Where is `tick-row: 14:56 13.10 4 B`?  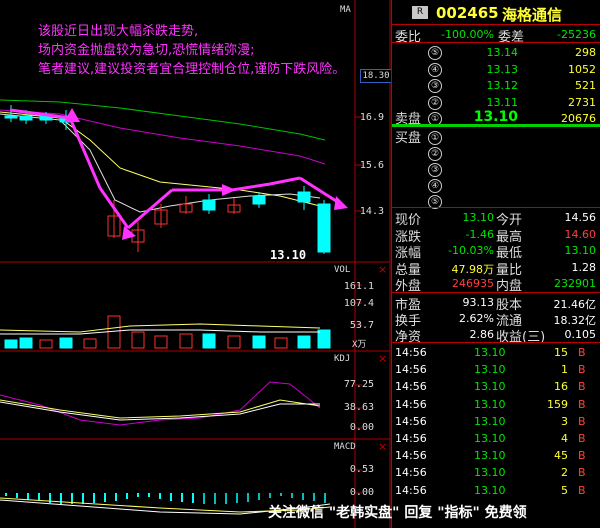
tick-row: 14:56 13.10 4 B is located at coordinates (496, 439).